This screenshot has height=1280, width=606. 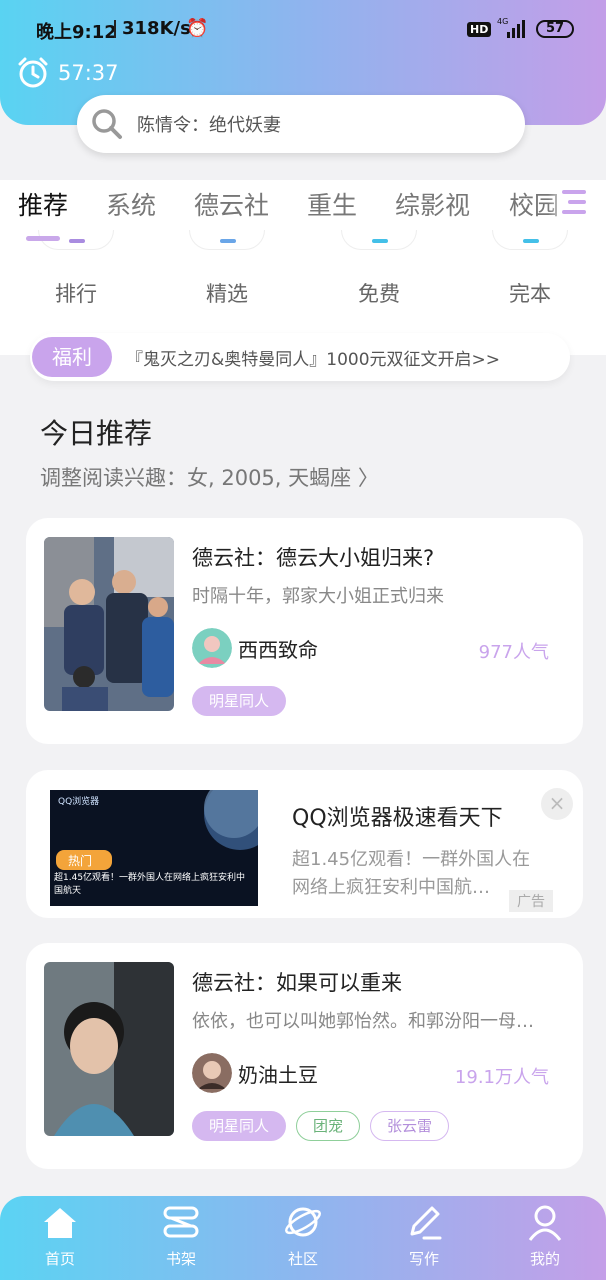 I want to click on reading-timer: 57:37, so click(x=67, y=73).